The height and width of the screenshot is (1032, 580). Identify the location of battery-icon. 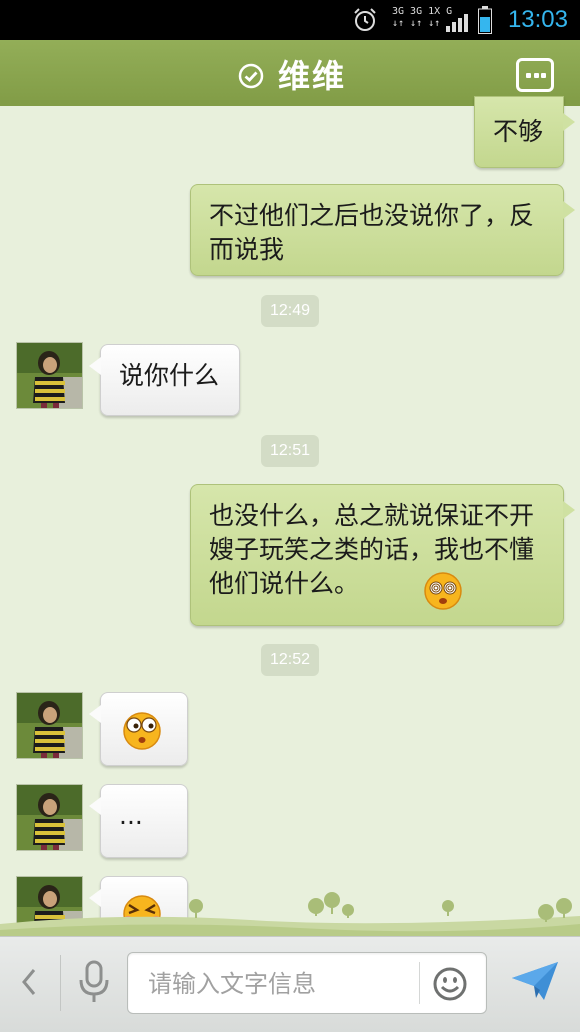
(485, 20).